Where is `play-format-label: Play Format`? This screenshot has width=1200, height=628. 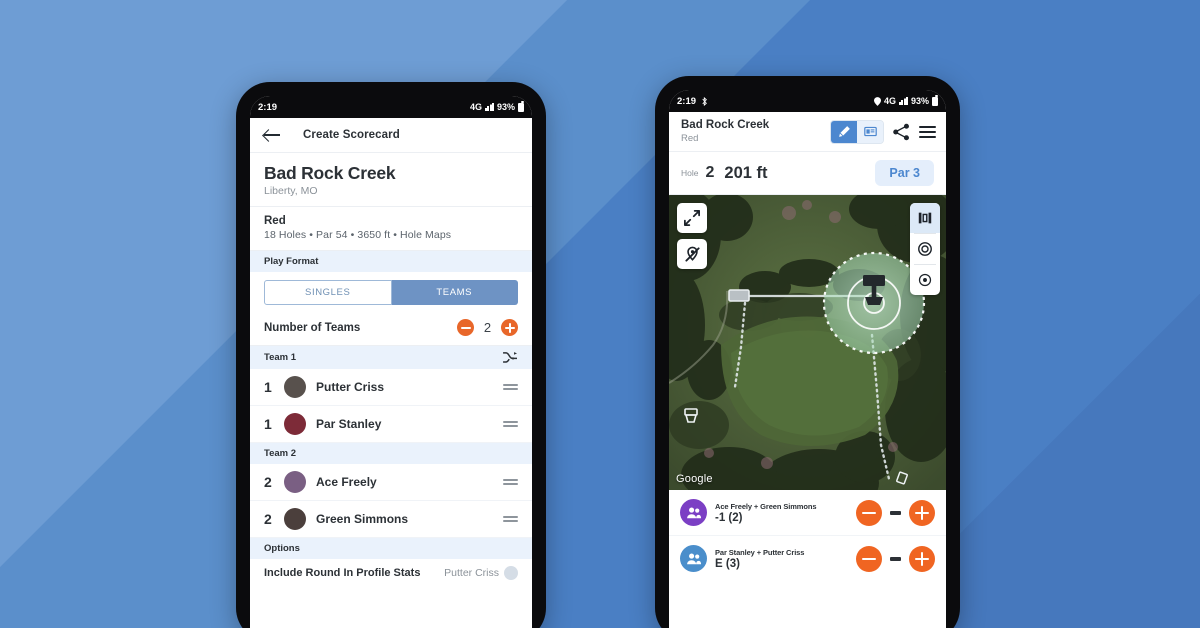 play-format-label: Play Format is located at coordinates (291, 261).